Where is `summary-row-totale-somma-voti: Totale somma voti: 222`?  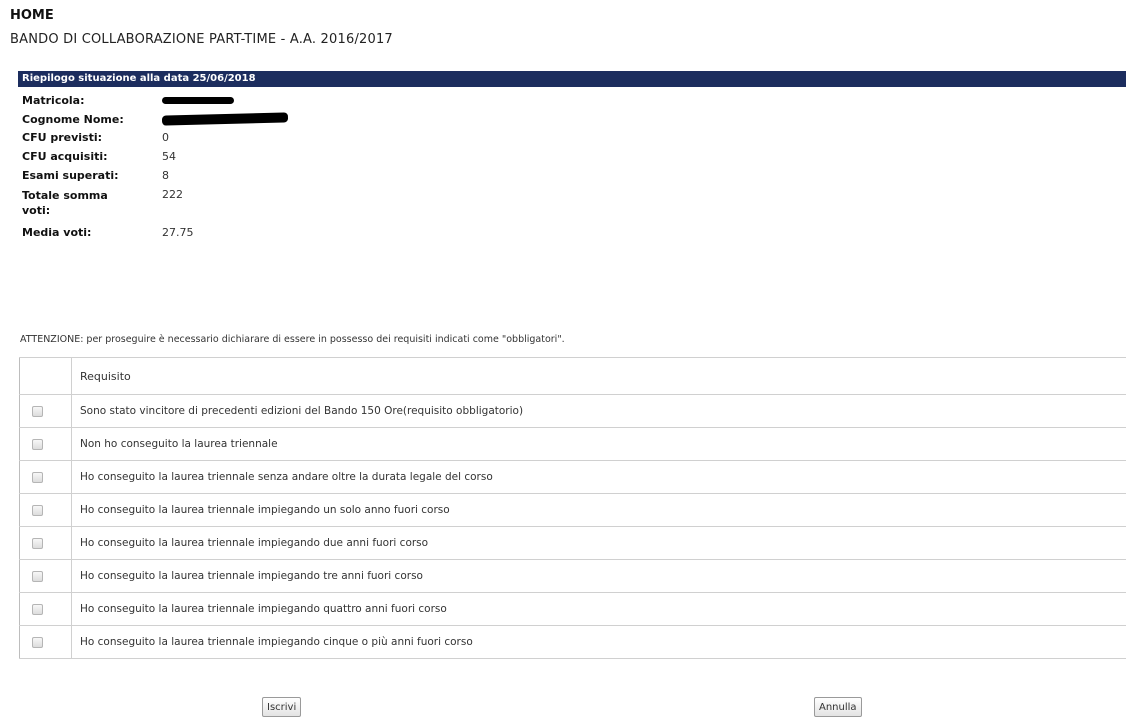 summary-row-totale-somma-voti: Totale somma voti: 222 is located at coordinates (155, 207).